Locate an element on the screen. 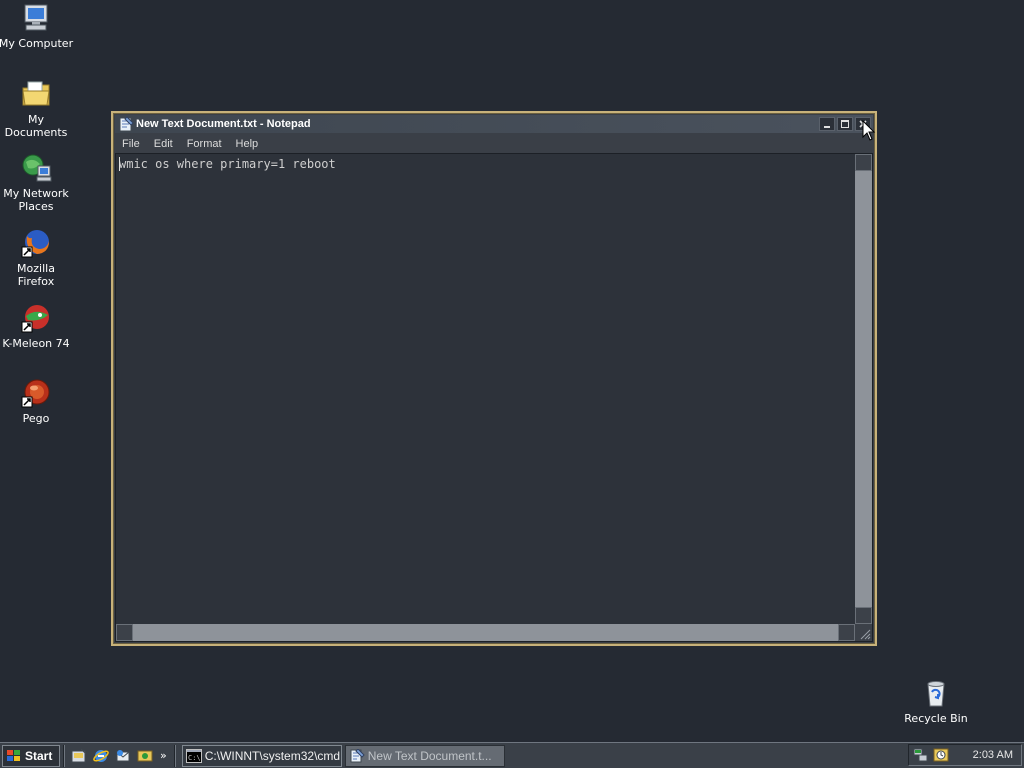 Image resolution: width=1024 pixels, height=768 pixels. desktop-icon-label: My Network Places is located at coordinates (36, 200).